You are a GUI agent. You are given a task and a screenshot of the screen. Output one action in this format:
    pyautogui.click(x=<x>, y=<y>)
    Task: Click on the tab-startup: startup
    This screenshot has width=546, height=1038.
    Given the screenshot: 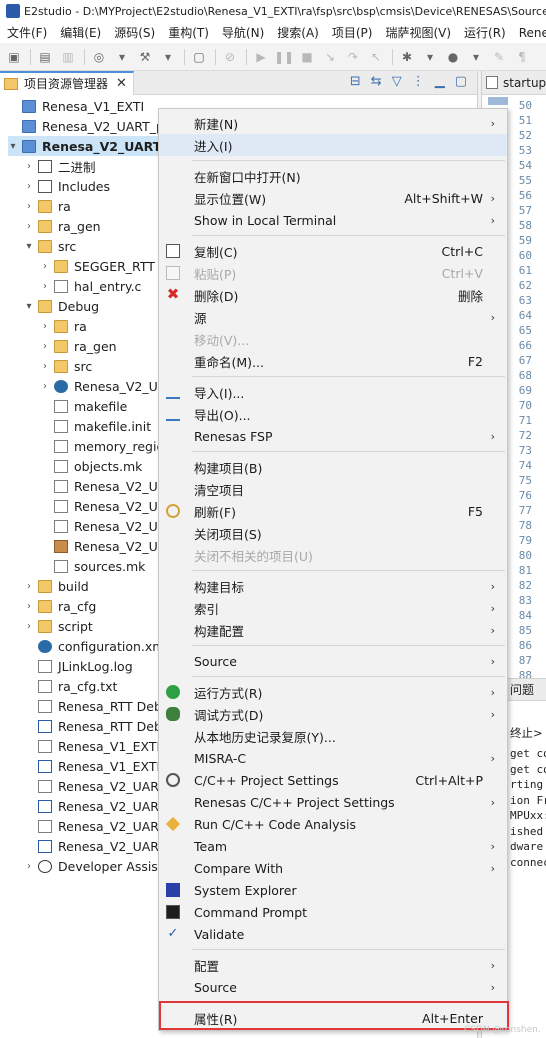 What is the action you would take?
    pyautogui.click(x=514, y=83)
    